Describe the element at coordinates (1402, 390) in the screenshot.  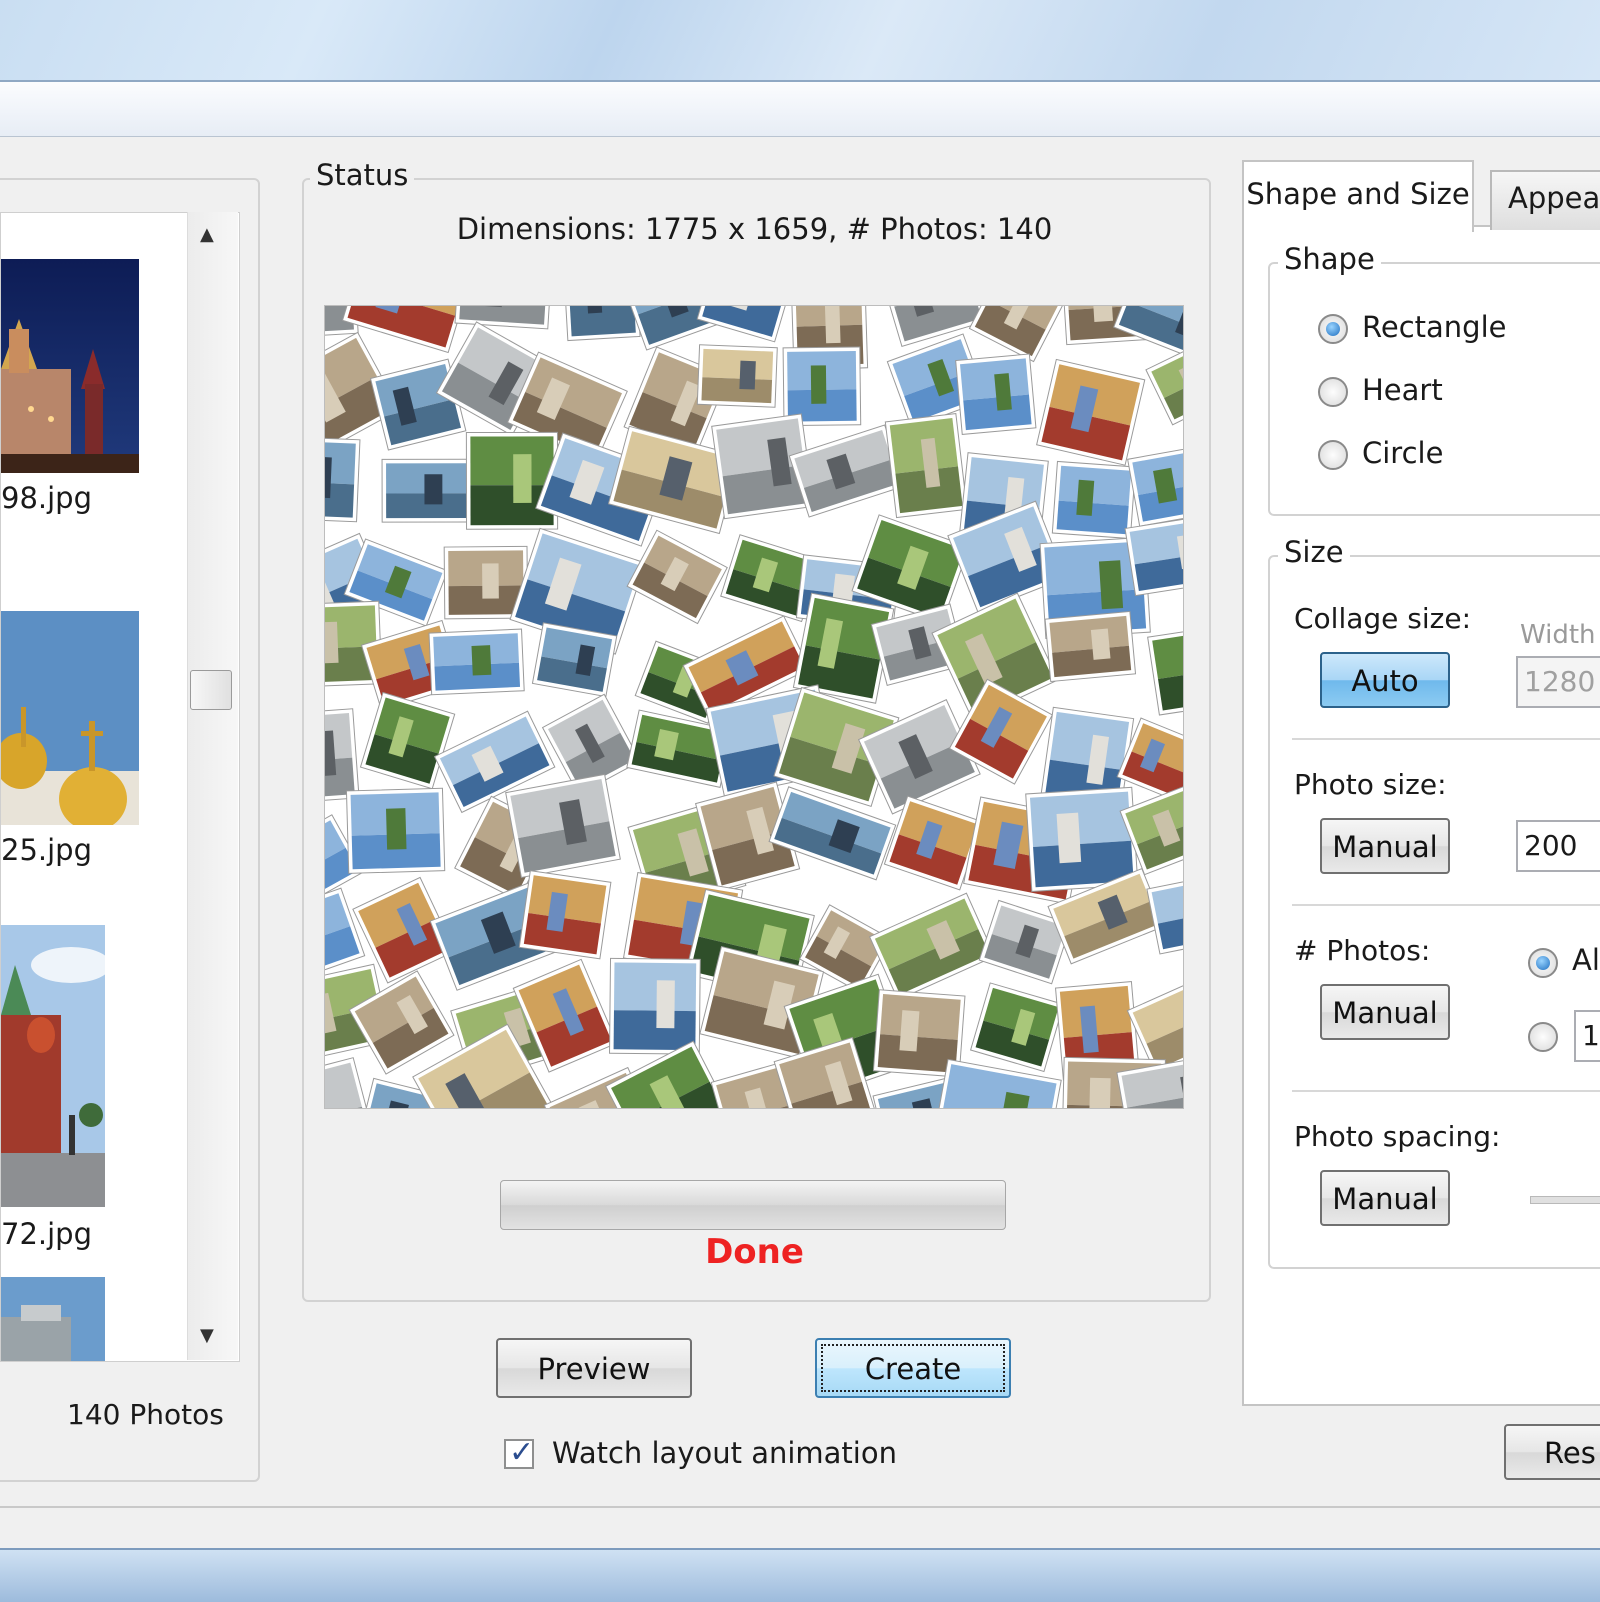
I see `shape-heart-label: Heart` at that location.